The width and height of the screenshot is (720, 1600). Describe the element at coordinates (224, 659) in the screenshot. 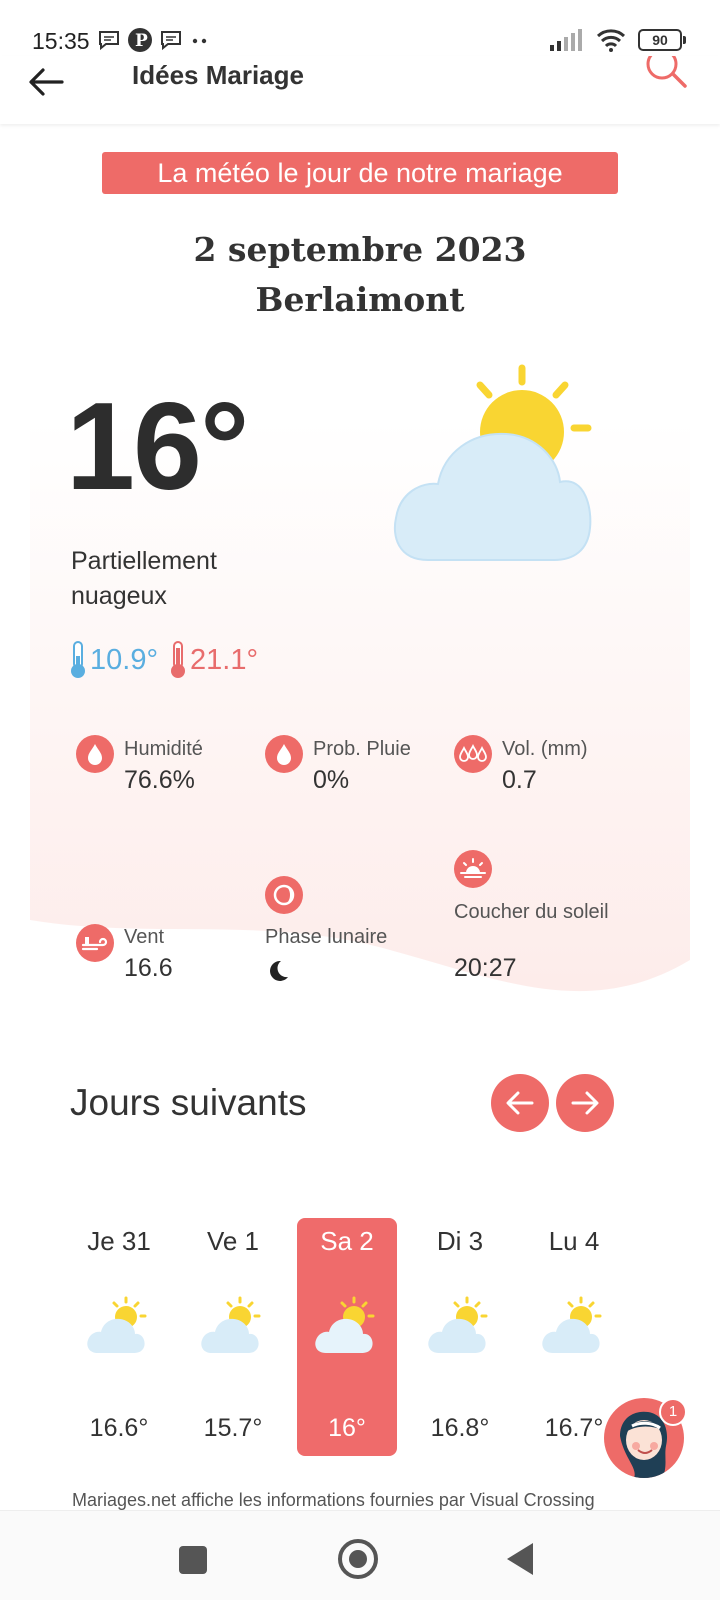

I see `max-temperature: 21.1°` at that location.